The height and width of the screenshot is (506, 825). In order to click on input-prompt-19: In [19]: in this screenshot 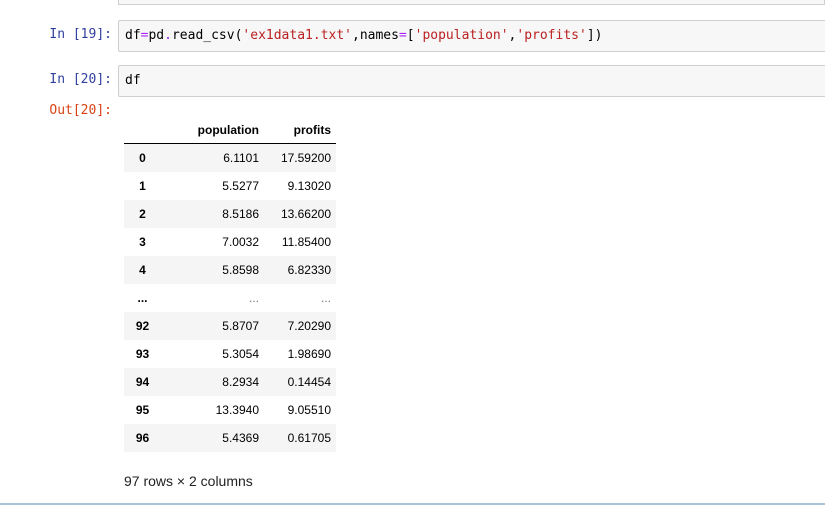, I will do `click(80, 34)`.